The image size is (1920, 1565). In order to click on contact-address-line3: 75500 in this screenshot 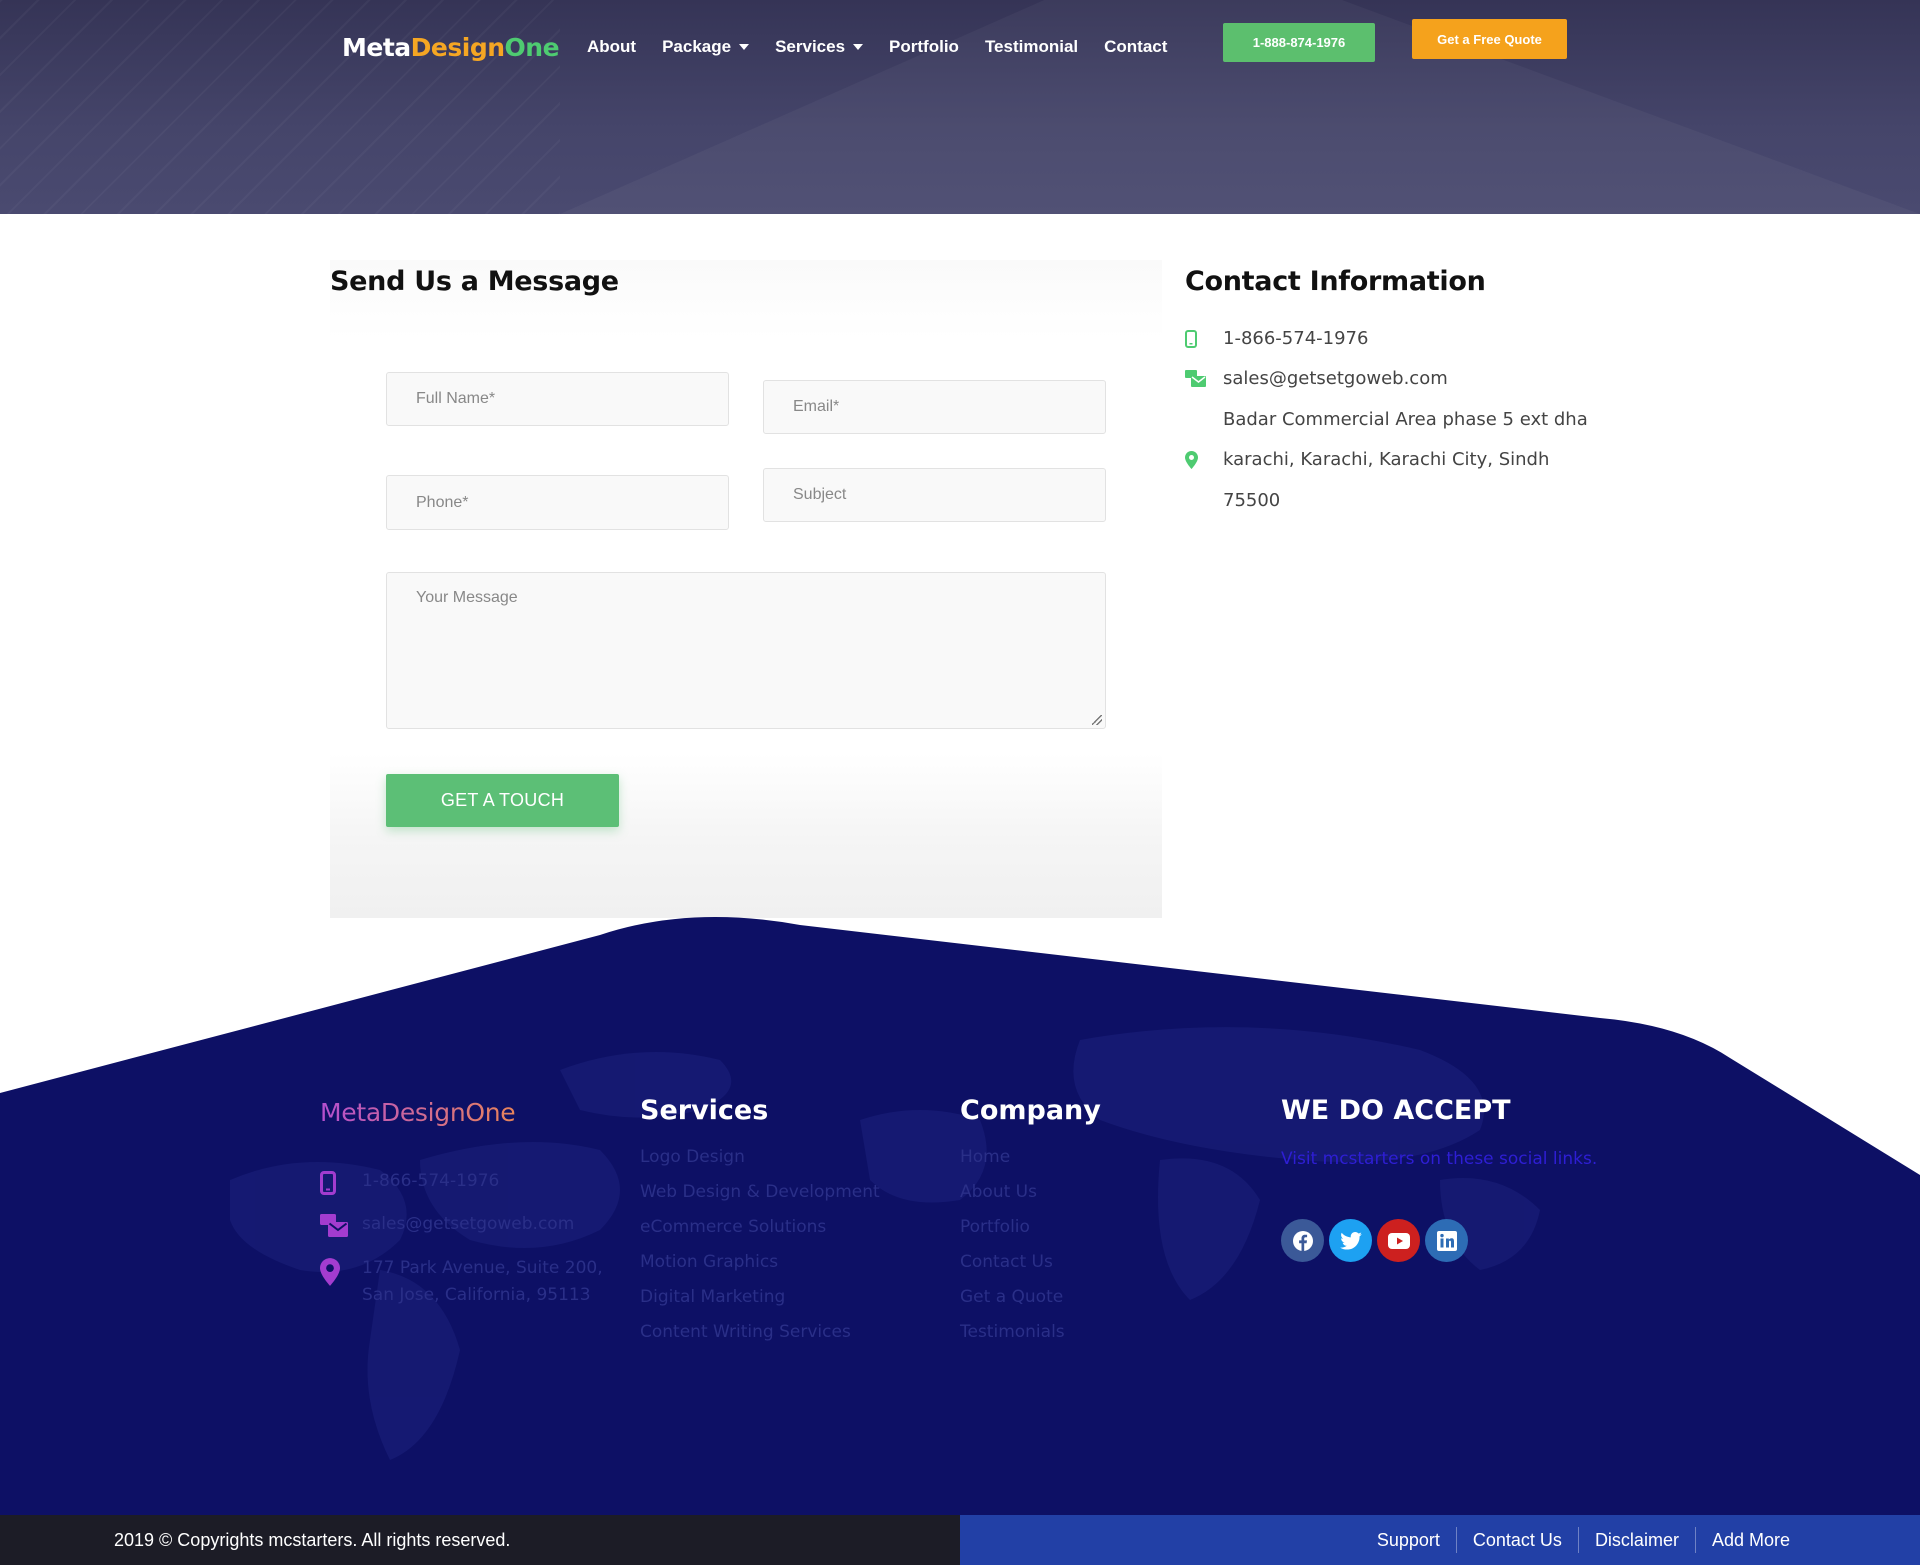, I will do `click(1252, 500)`.